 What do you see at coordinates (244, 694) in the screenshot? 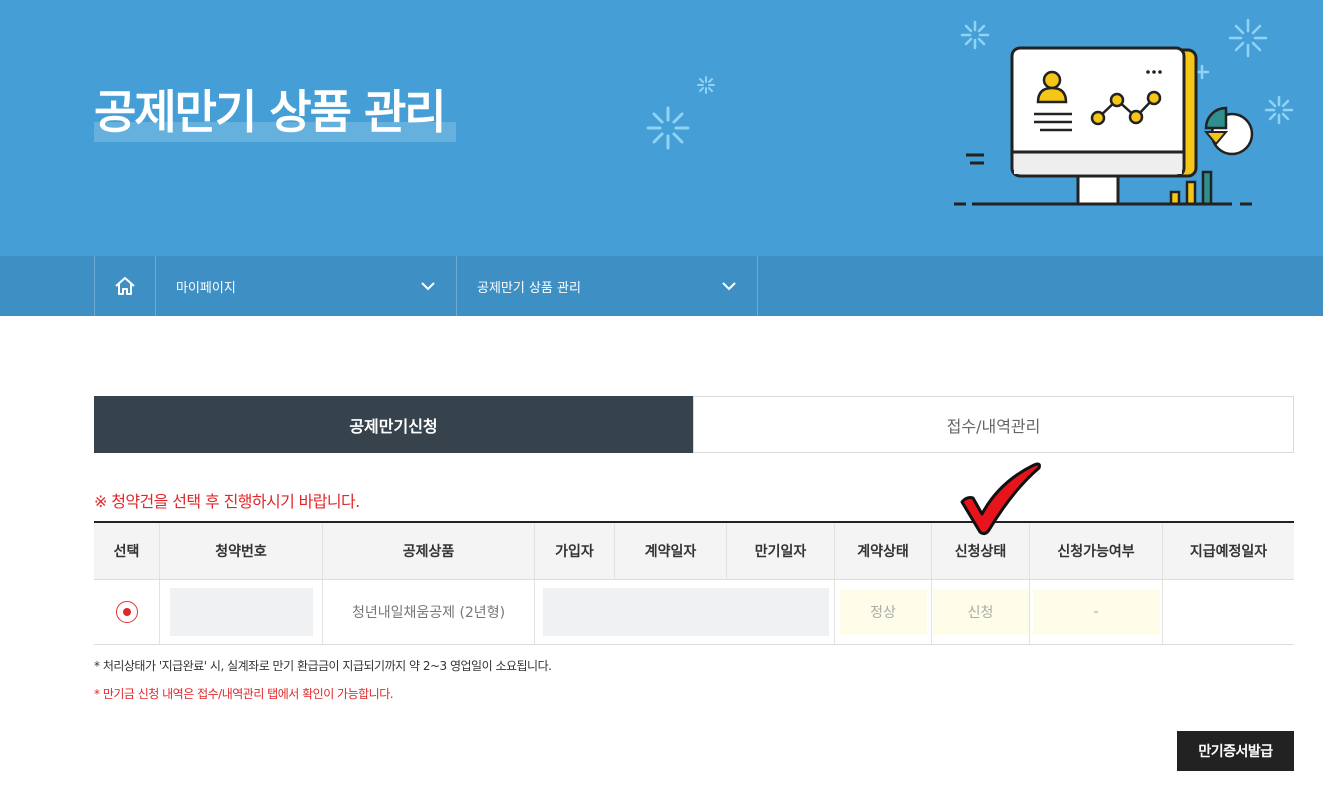
I see `history-note: * 만기금 신청 내역은 접수/내역관리 탭에서 확인이 가능합니다.` at bounding box center [244, 694].